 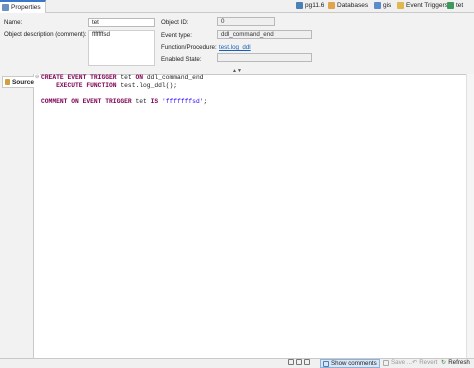 What do you see at coordinates (326, 363) in the screenshot?
I see `comment-icon` at bounding box center [326, 363].